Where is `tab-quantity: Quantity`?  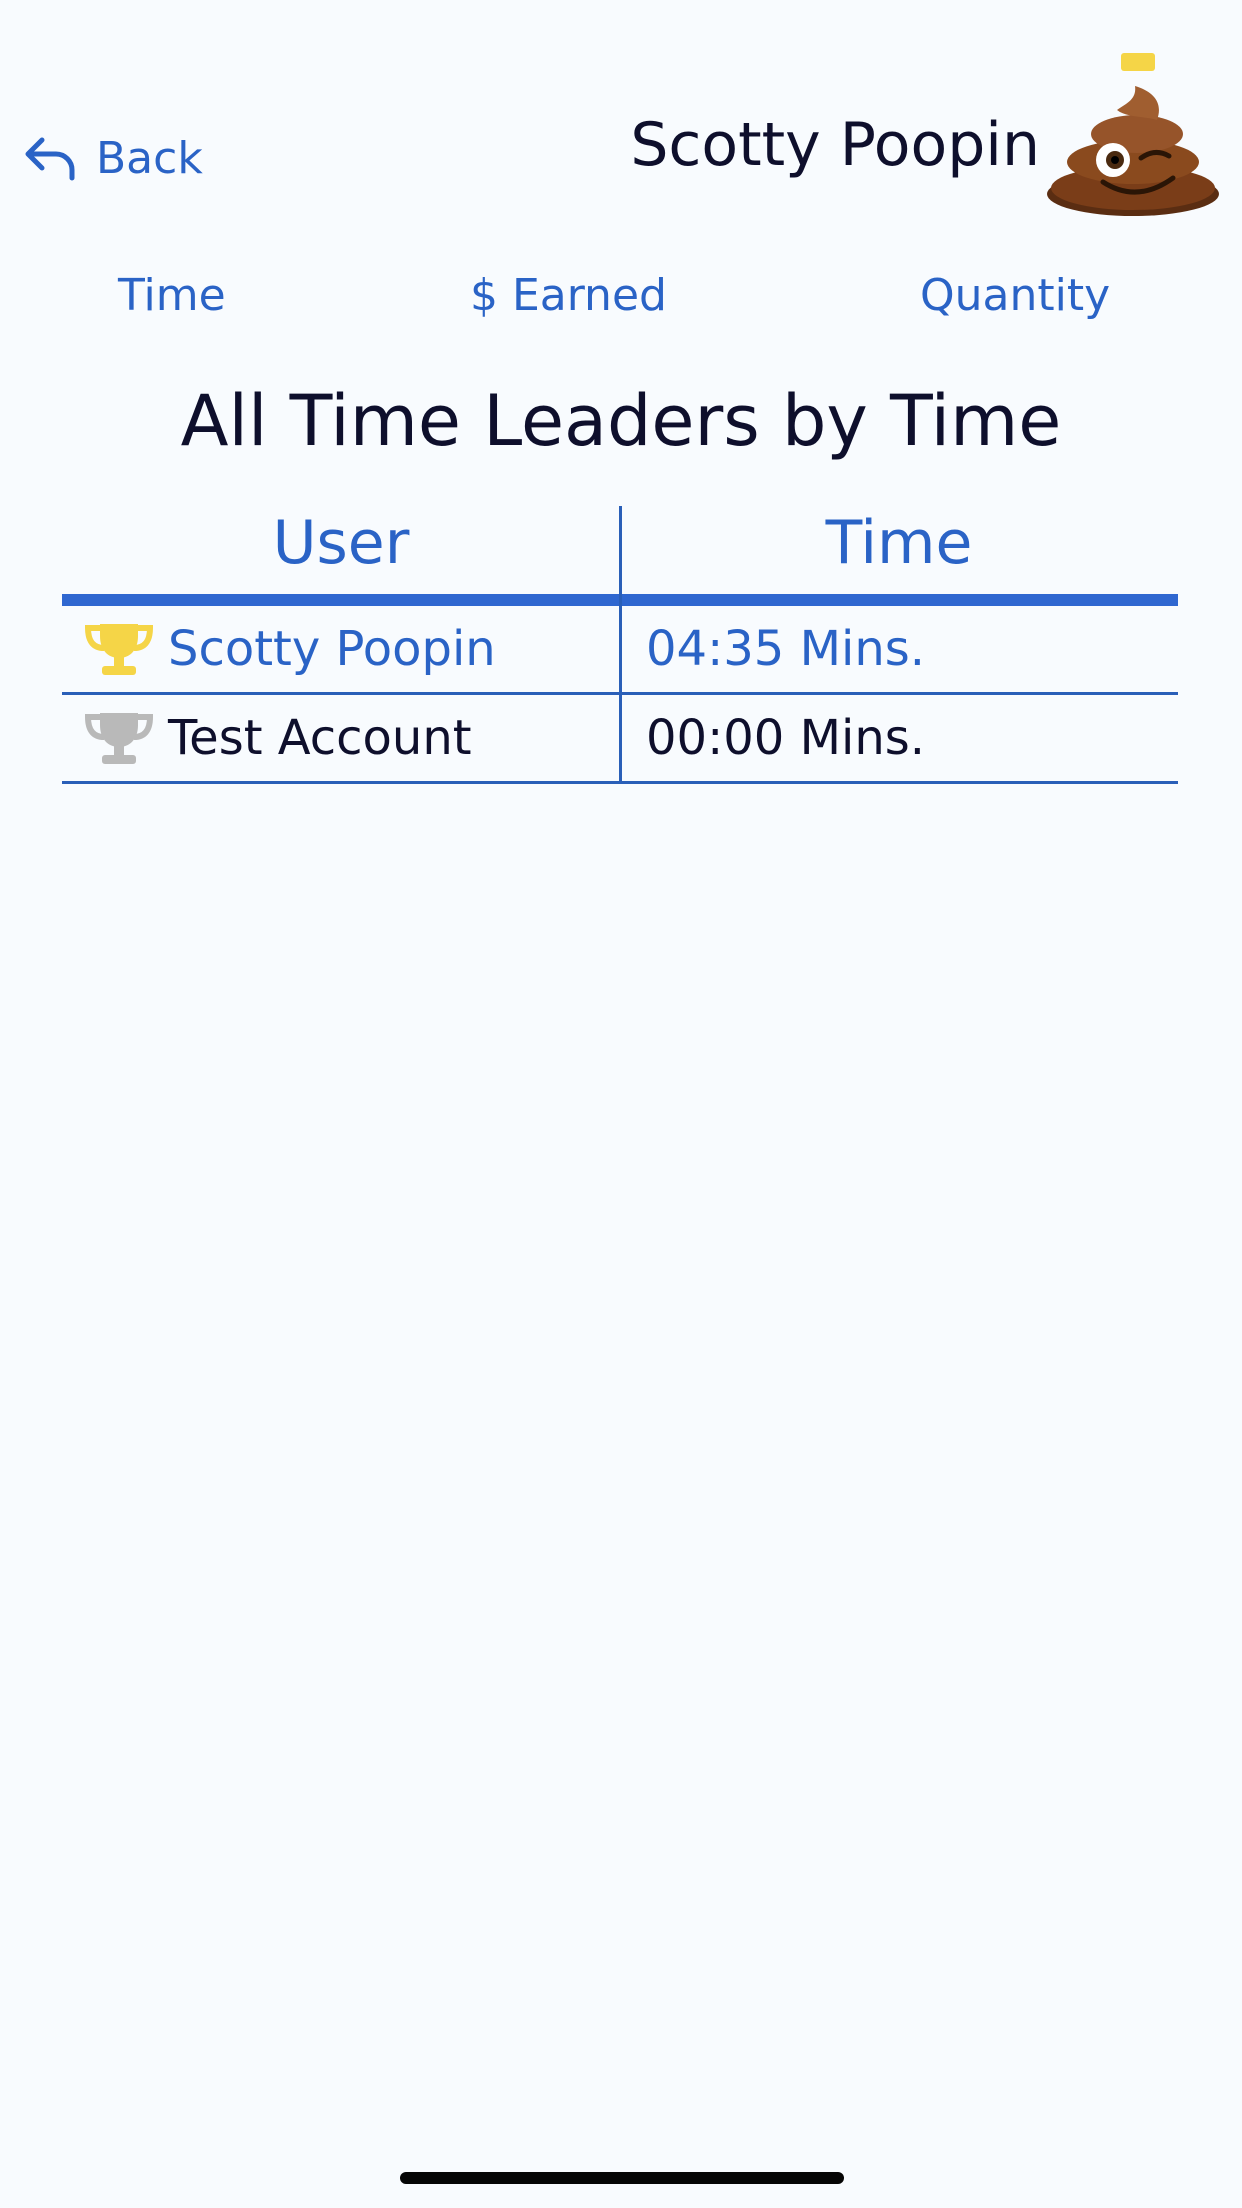 tab-quantity: Quantity is located at coordinates (1015, 295).